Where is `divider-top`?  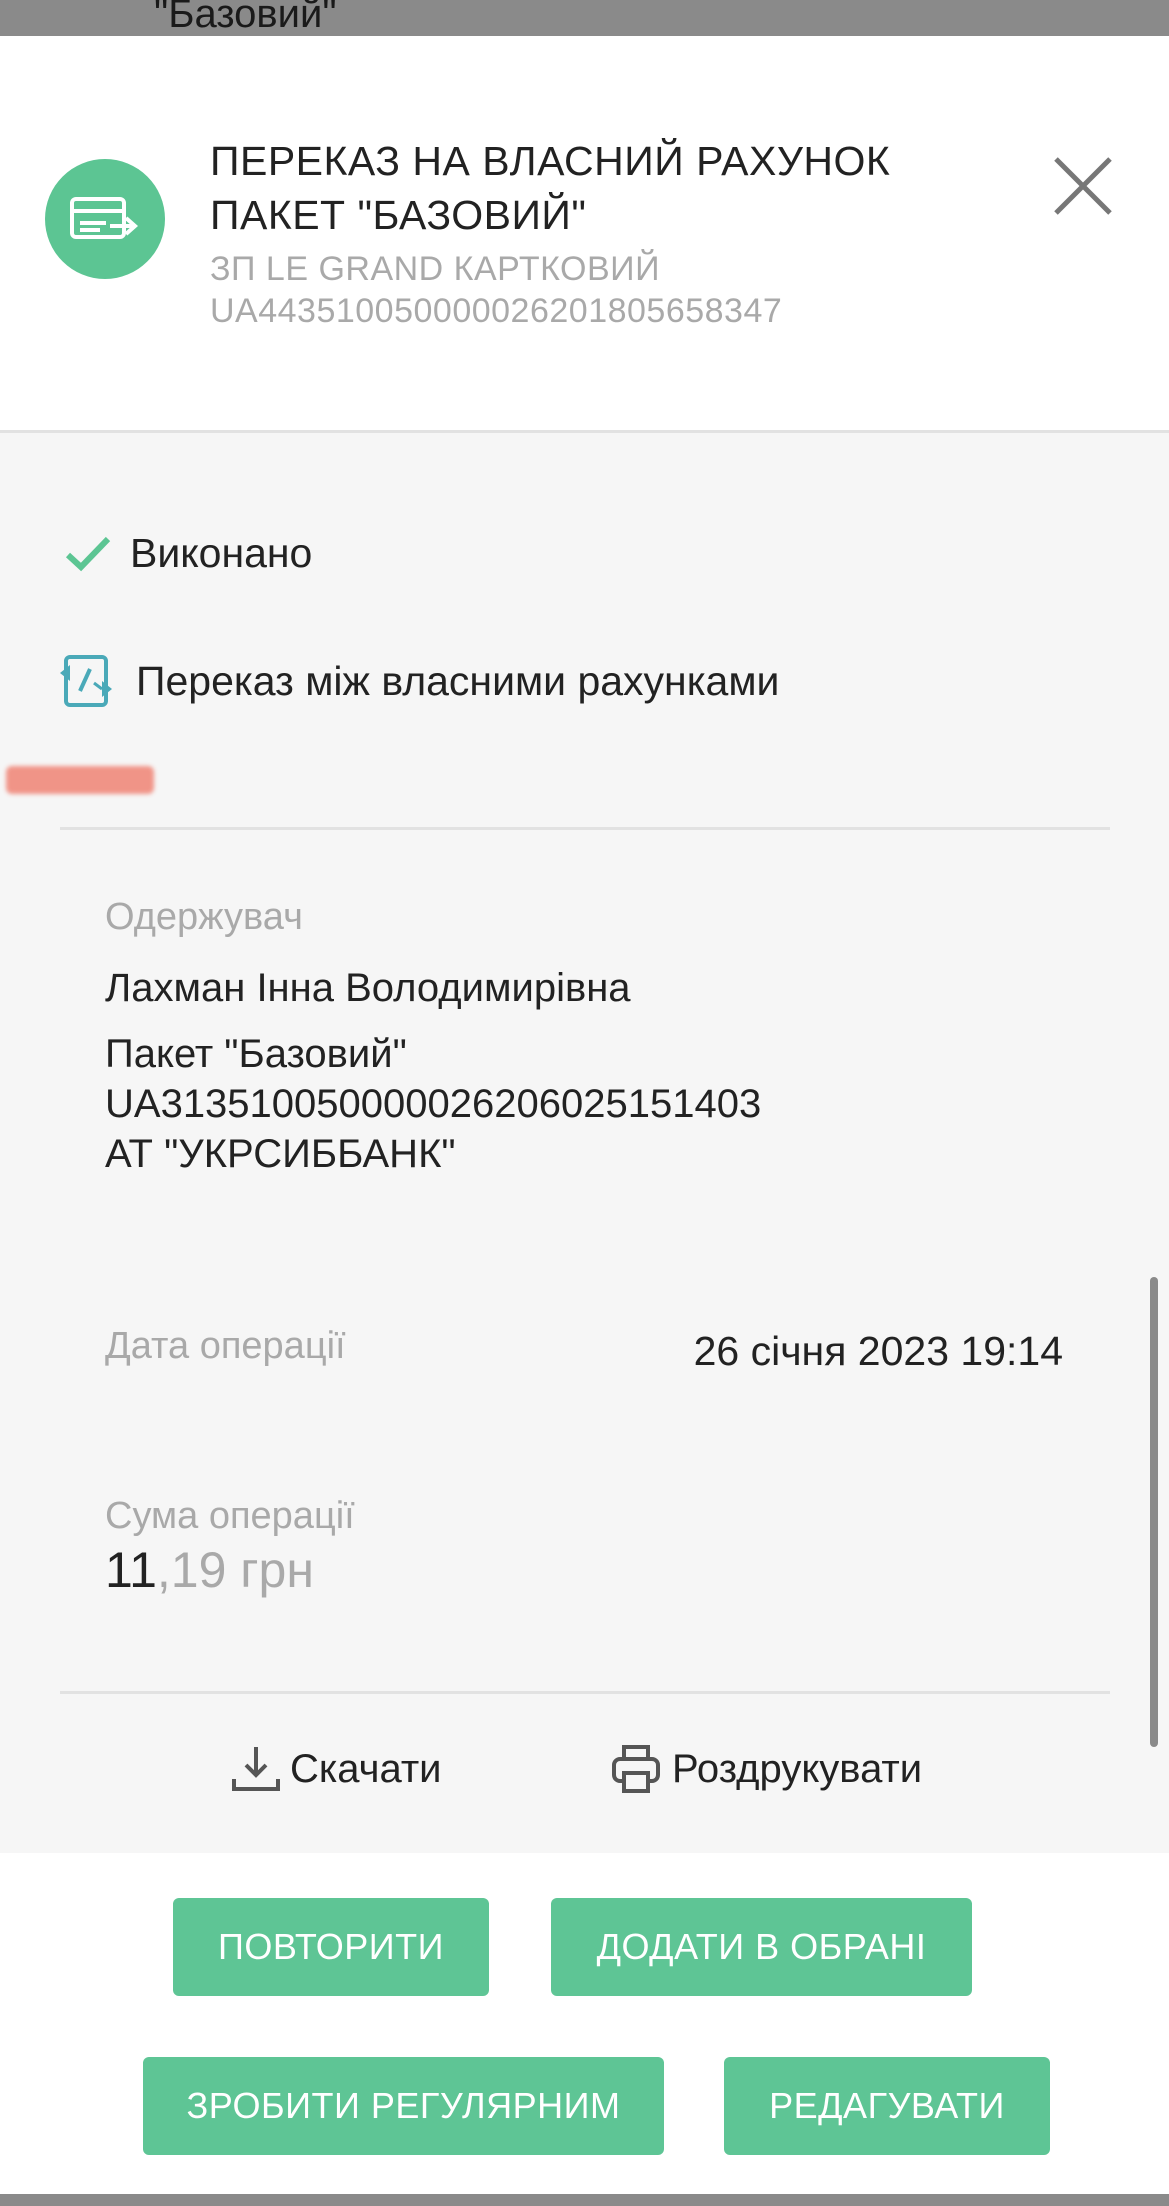 divider-top is located at coordinates (585, 828).